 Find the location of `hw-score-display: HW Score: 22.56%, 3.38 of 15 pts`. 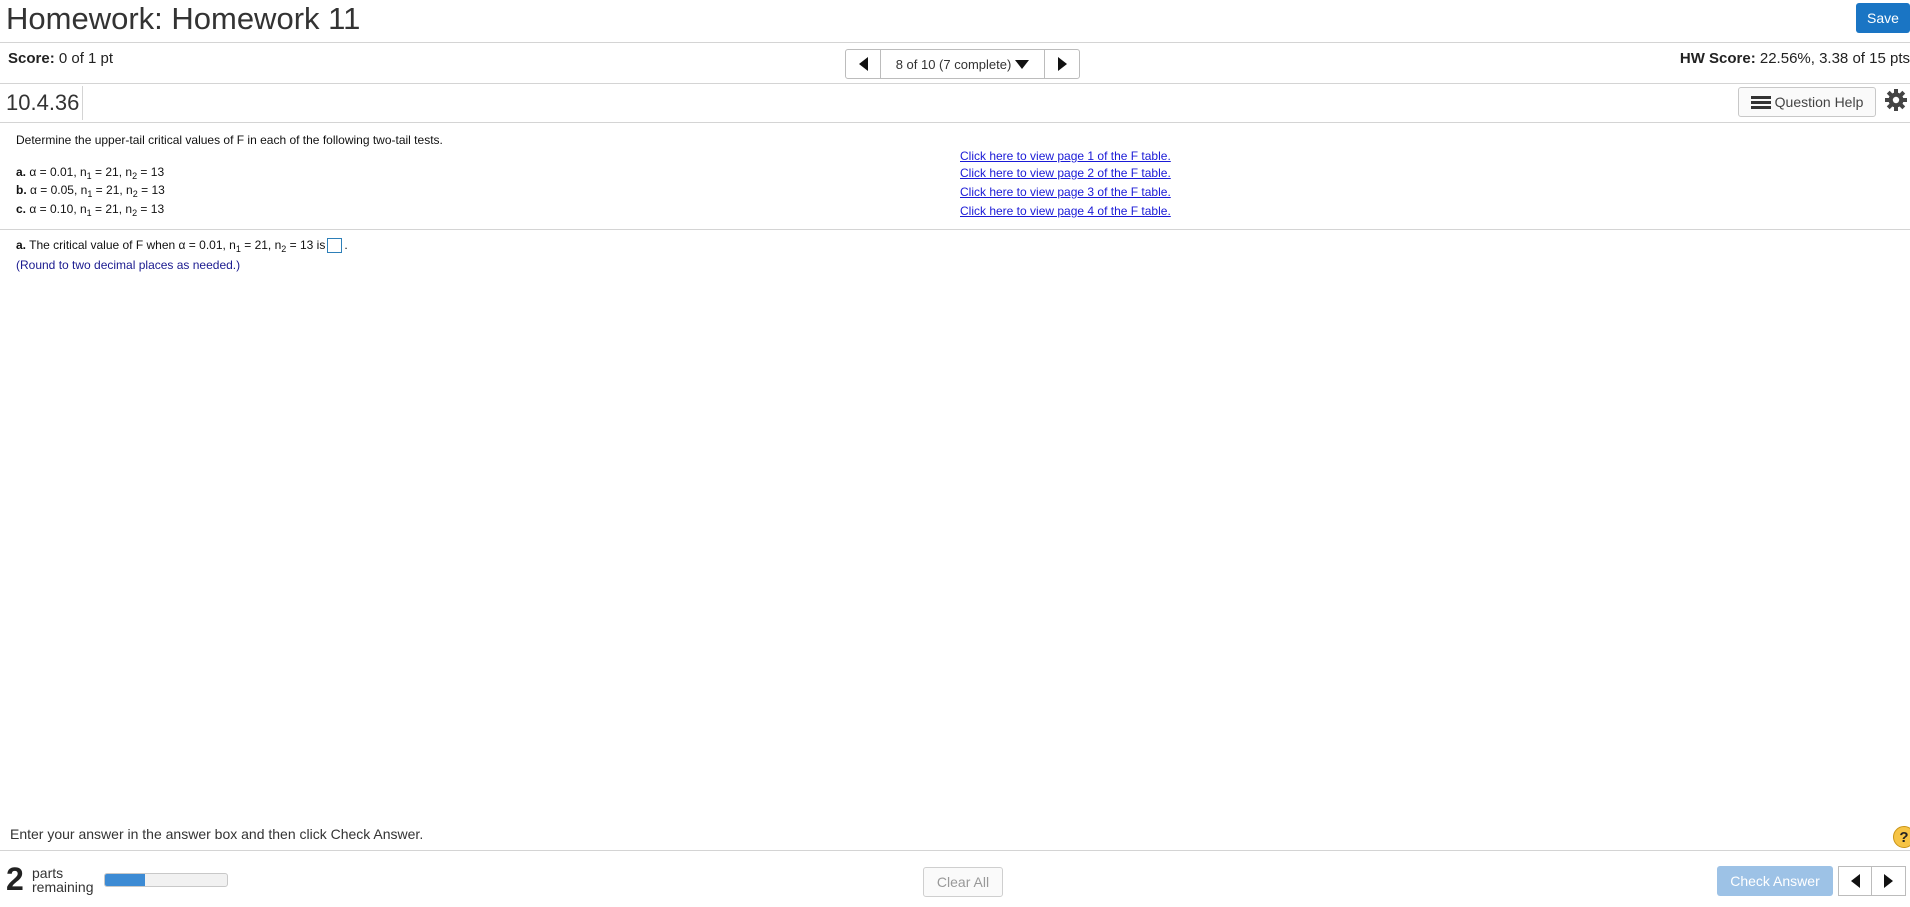

hw-score-display: HW Score: 22.56%, 3.38 of 15 pts is located at coordinates (1795, 59).